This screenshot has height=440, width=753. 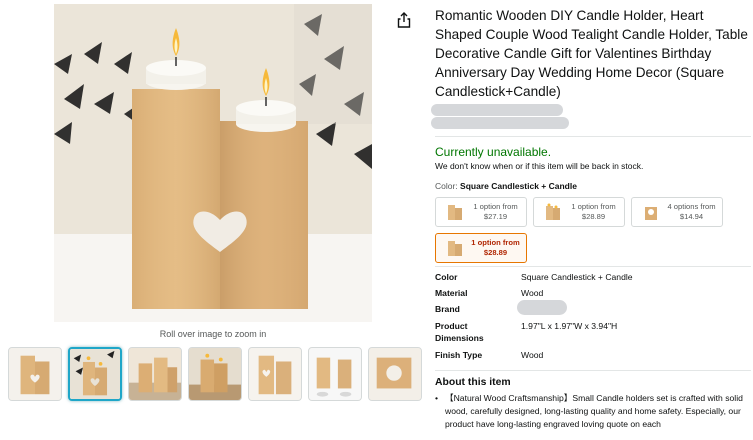 I want to click on zoom-hint: Roll over image to zoom in, so click(x=213, y=334).